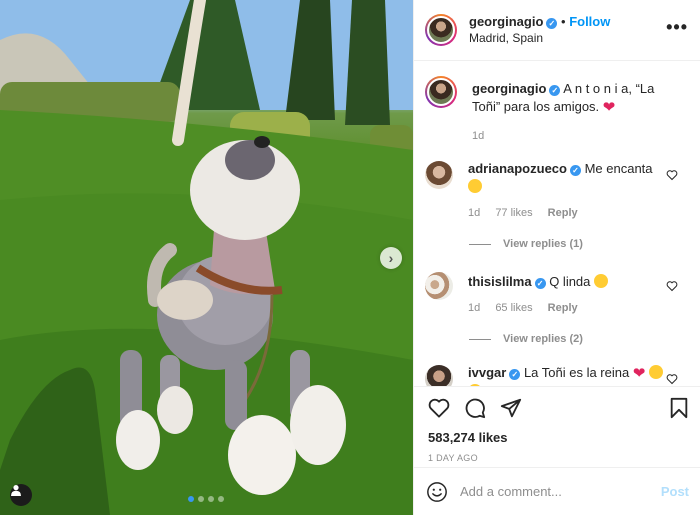  What do you see at coordinates (517, 168) in the screenshot?
I see `comment-username: adrianapozueco` at bounding box center [517, 168].